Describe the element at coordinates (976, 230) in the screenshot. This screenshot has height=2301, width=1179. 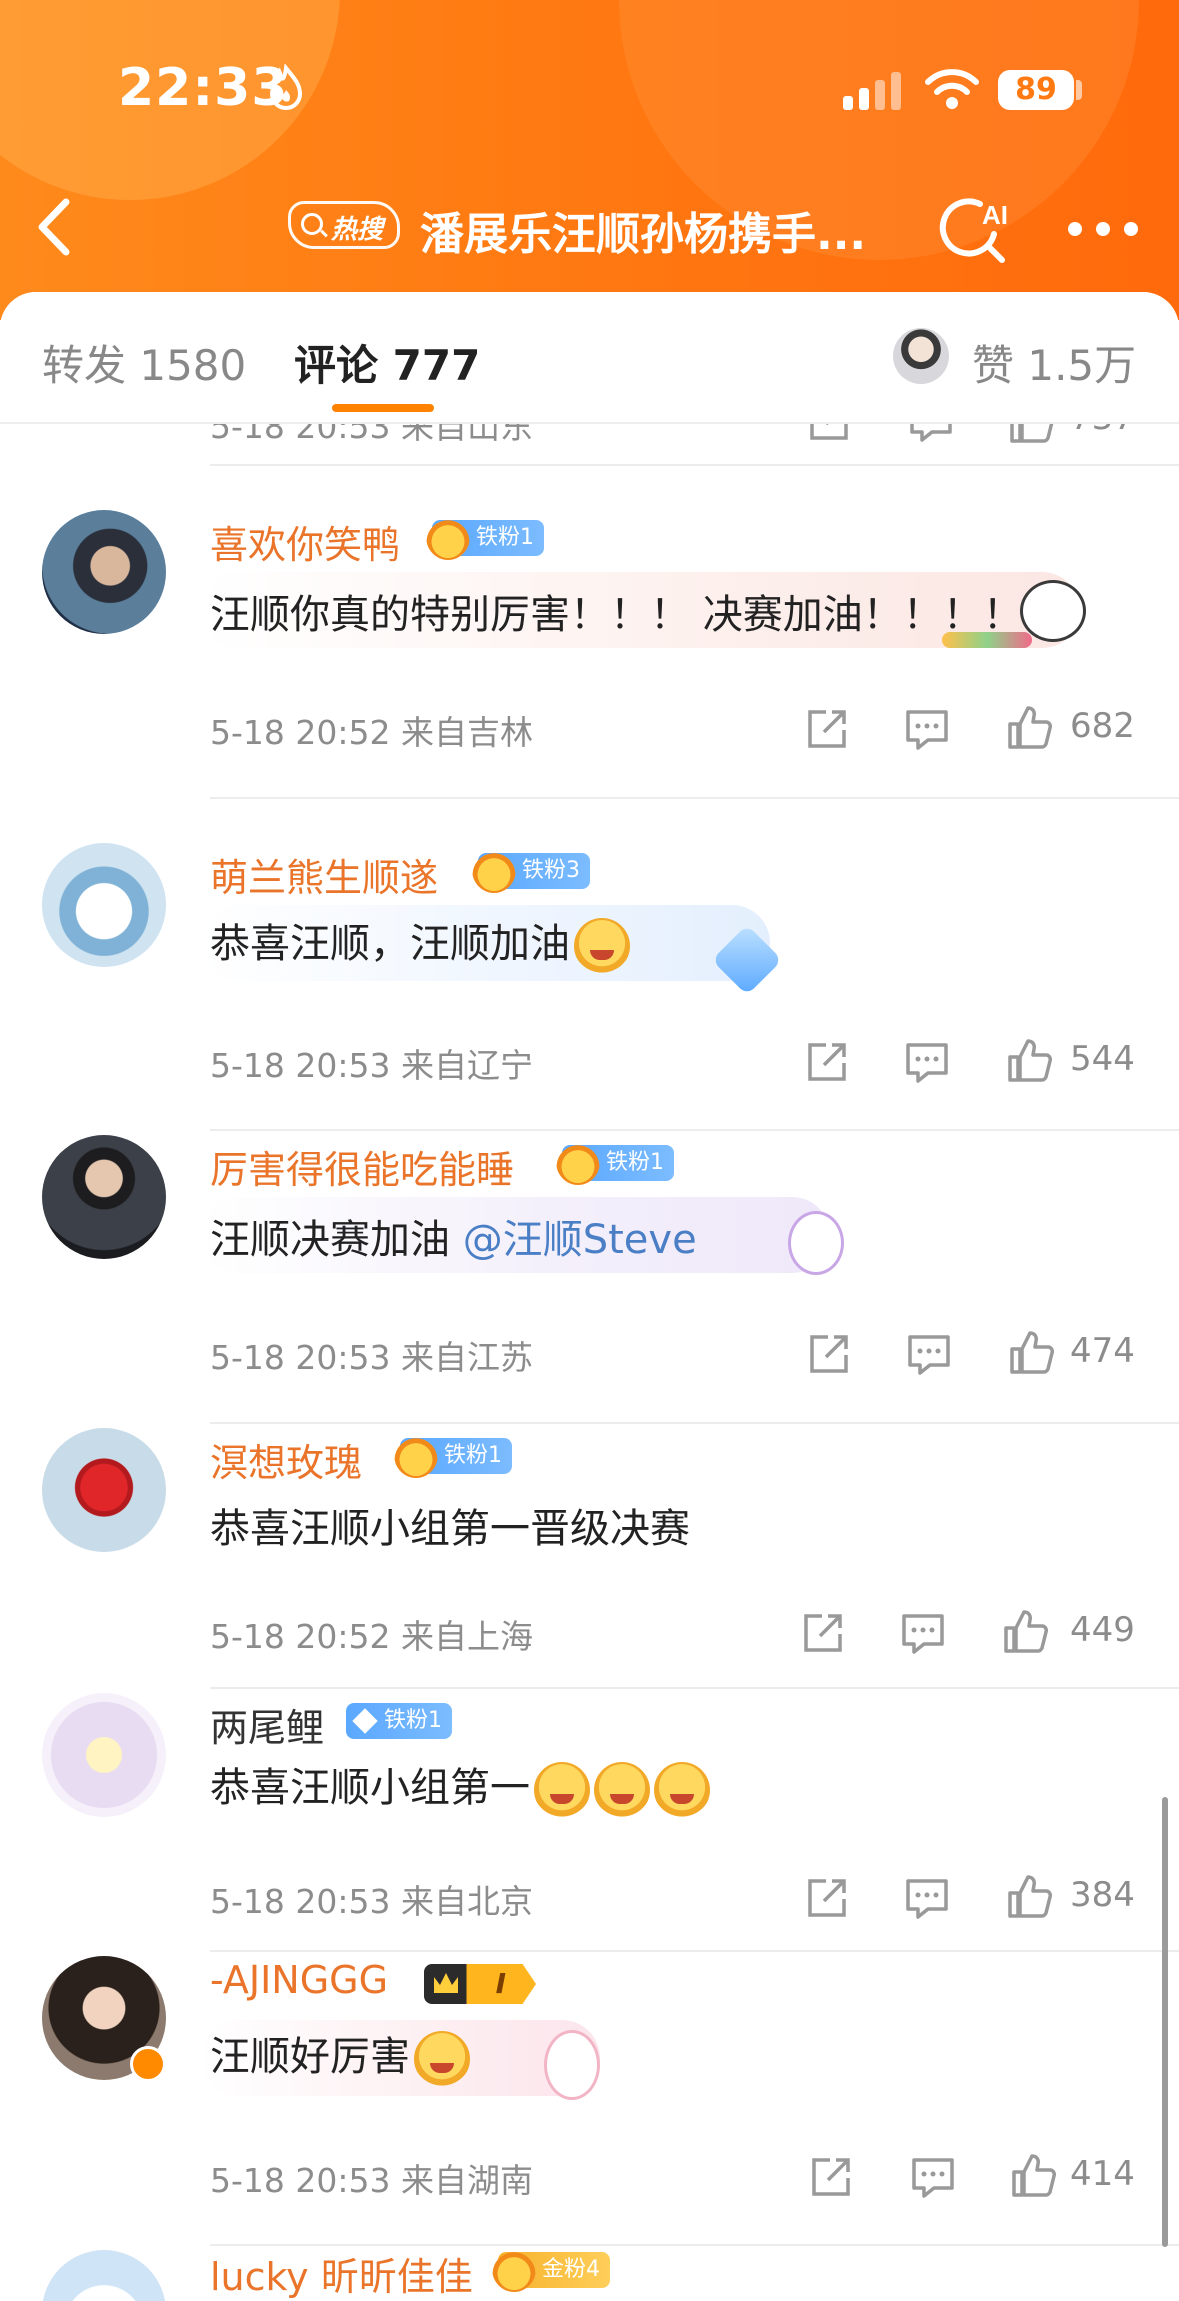
I see `ai-search-icon: AI` at that location.